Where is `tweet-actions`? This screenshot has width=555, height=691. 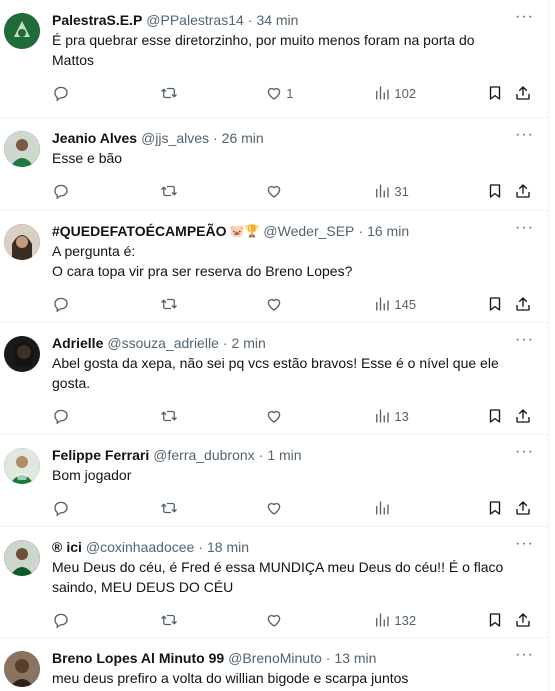 tweet-actions is located at coordinates (292, 508).